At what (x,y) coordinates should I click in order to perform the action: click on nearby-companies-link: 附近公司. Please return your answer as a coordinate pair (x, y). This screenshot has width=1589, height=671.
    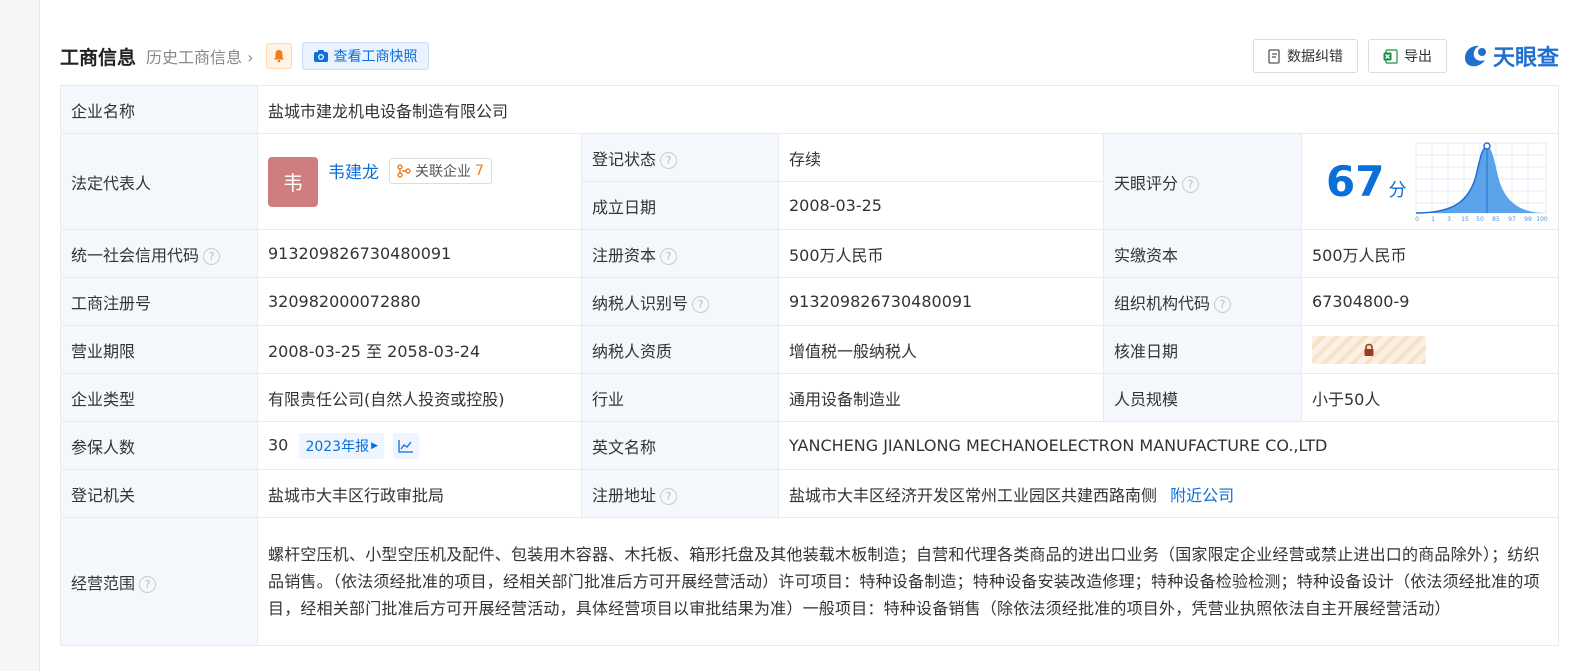
    Looking at the image, I should click on (1202, 495).